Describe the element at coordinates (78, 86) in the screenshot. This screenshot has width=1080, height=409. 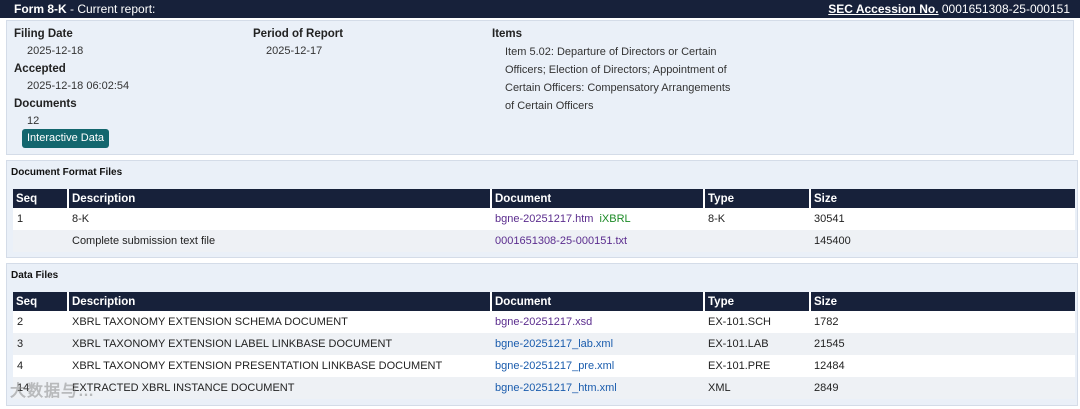
I see `accepted-value: 2025-12-18 06:02:54` at that location.